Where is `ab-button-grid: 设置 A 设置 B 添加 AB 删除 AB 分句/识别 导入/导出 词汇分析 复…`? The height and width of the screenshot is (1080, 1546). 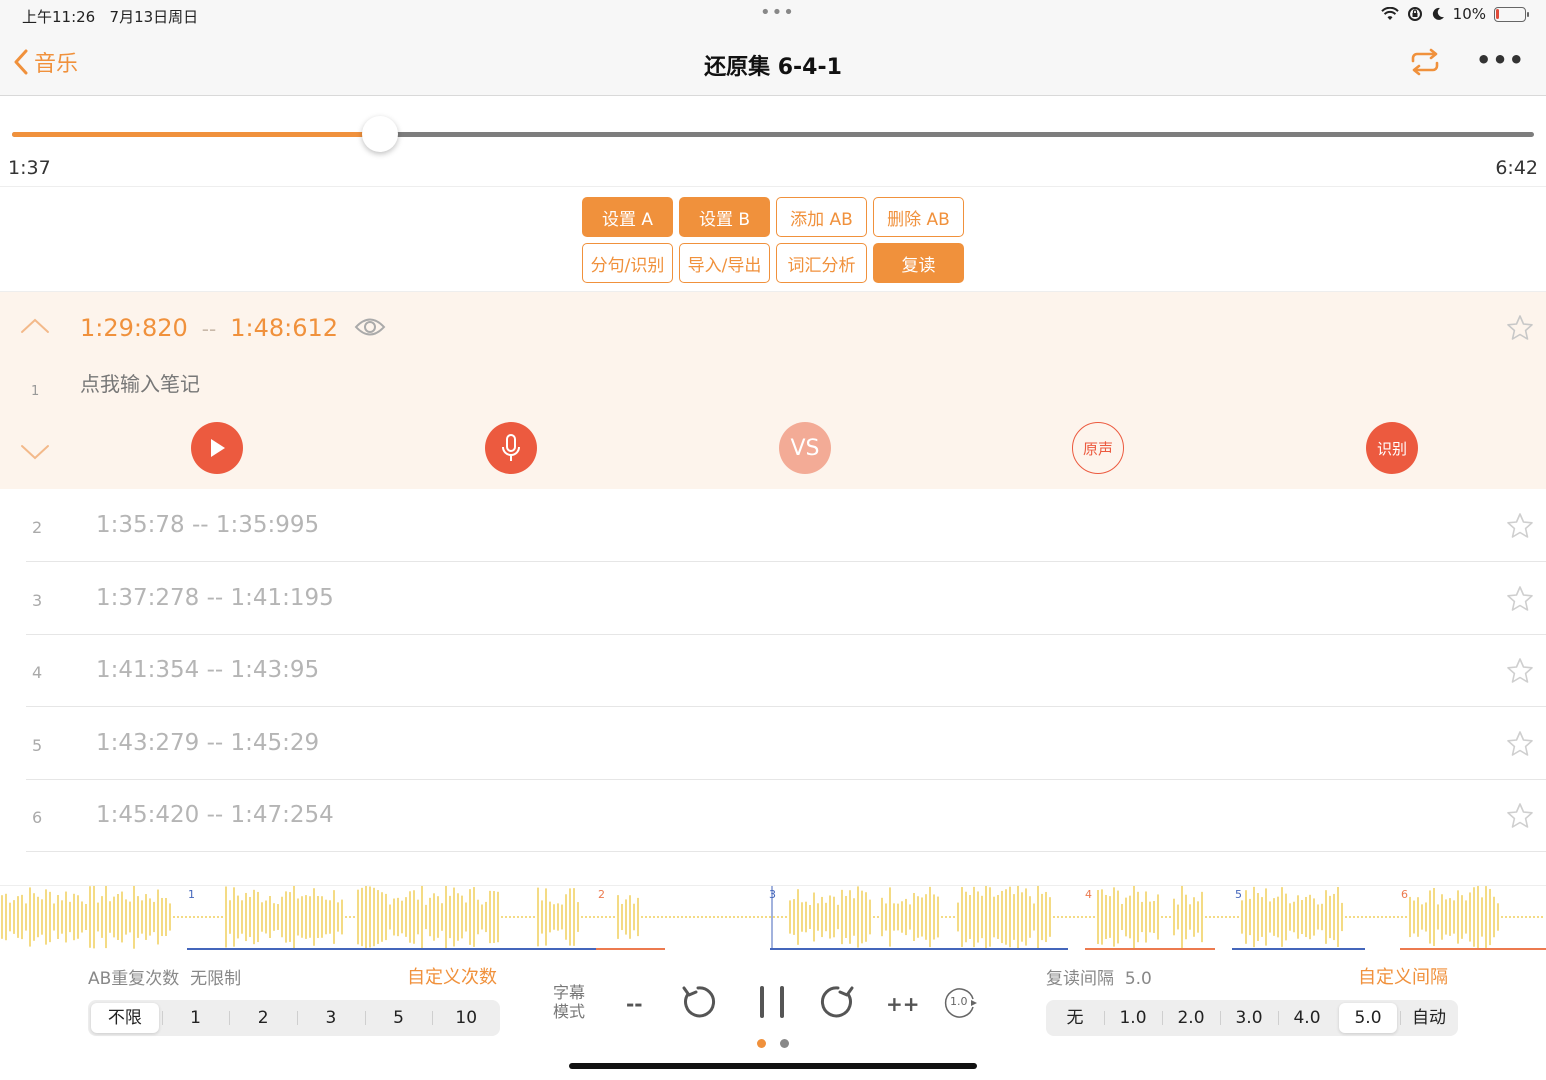
ab-button-grid: 设置 A 设置 B 添加 AB 删除 AB 分句/识别 导入/导出 词汇分析 复… is located at coordinates (773, 240).